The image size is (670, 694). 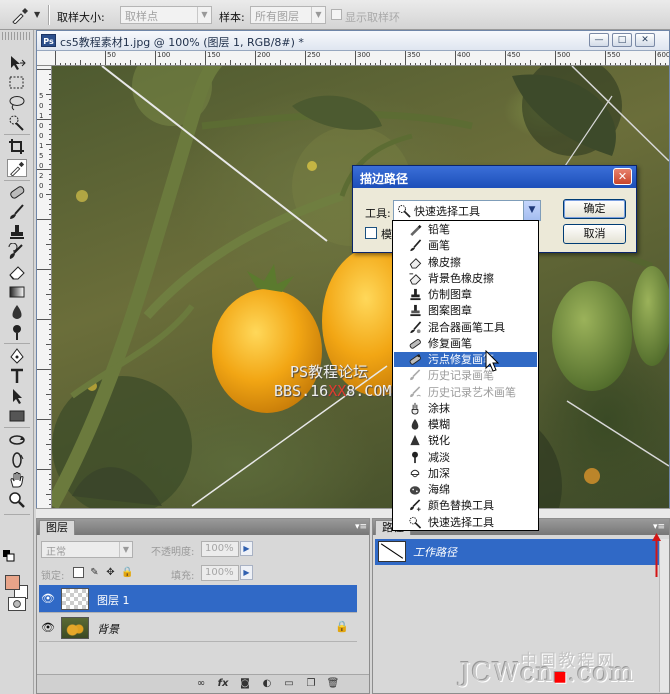 I want to click on spot-healing-tool-icon, so click(x=17, y=192).